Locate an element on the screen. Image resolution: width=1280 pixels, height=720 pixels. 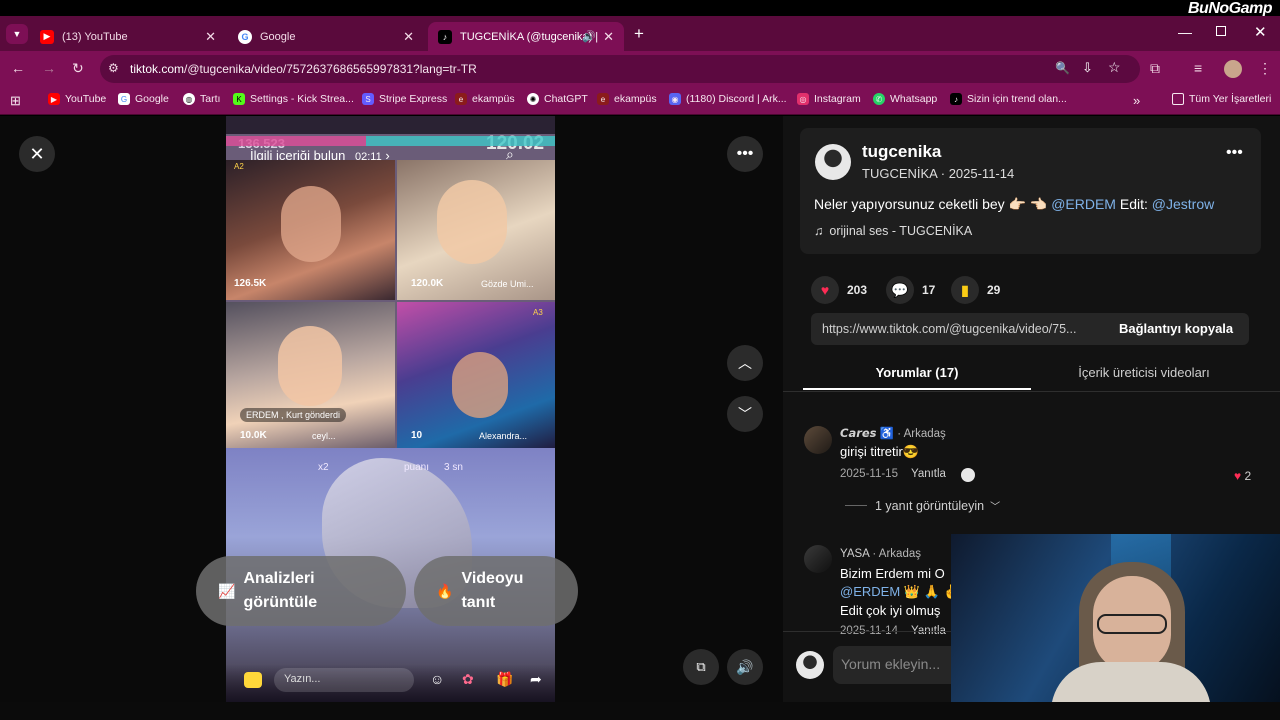
bookmark-whatsapp: ✆ Whatsapp is located at coordinates (905, 99).